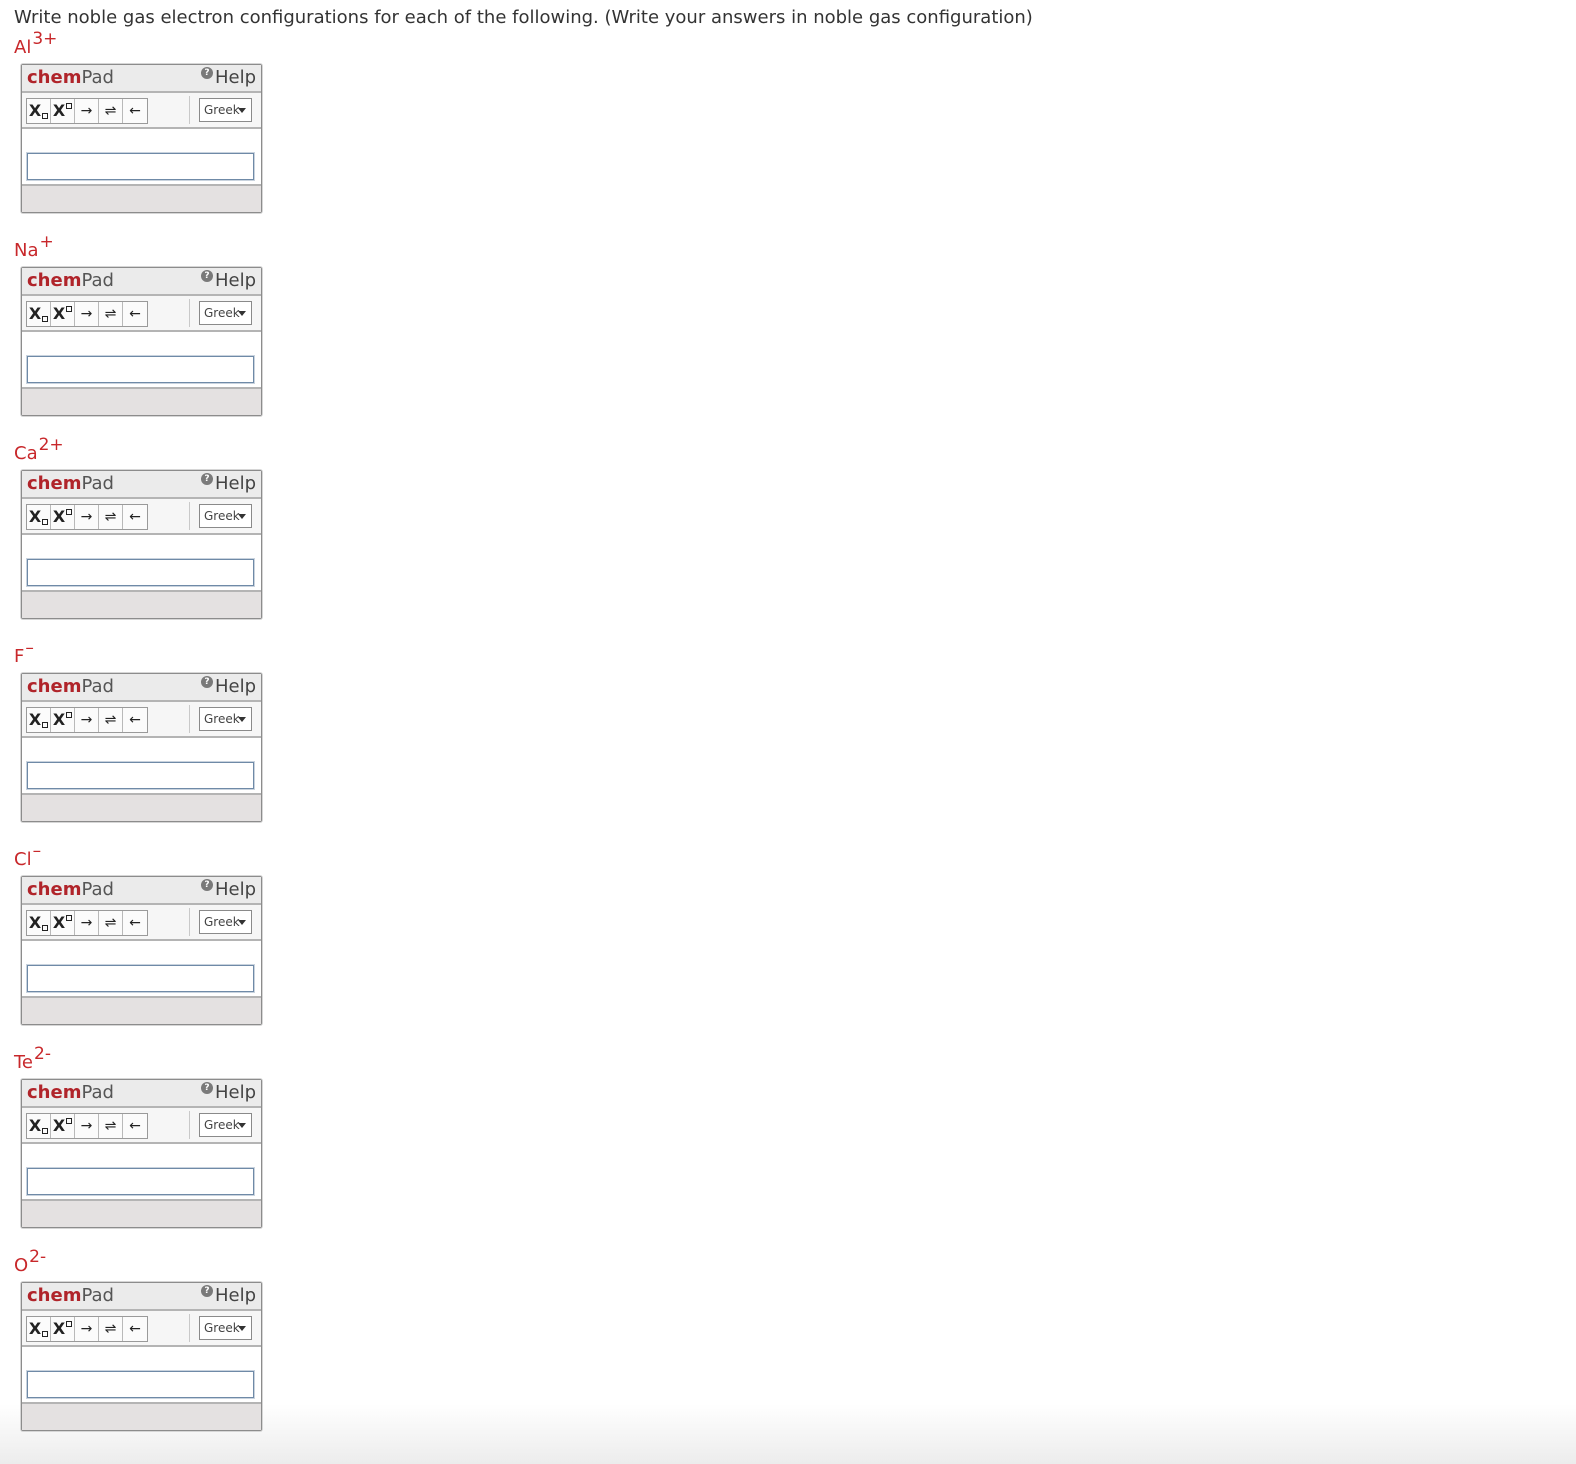  I want to click on right-arrow-icon: →, so click(86, 314).